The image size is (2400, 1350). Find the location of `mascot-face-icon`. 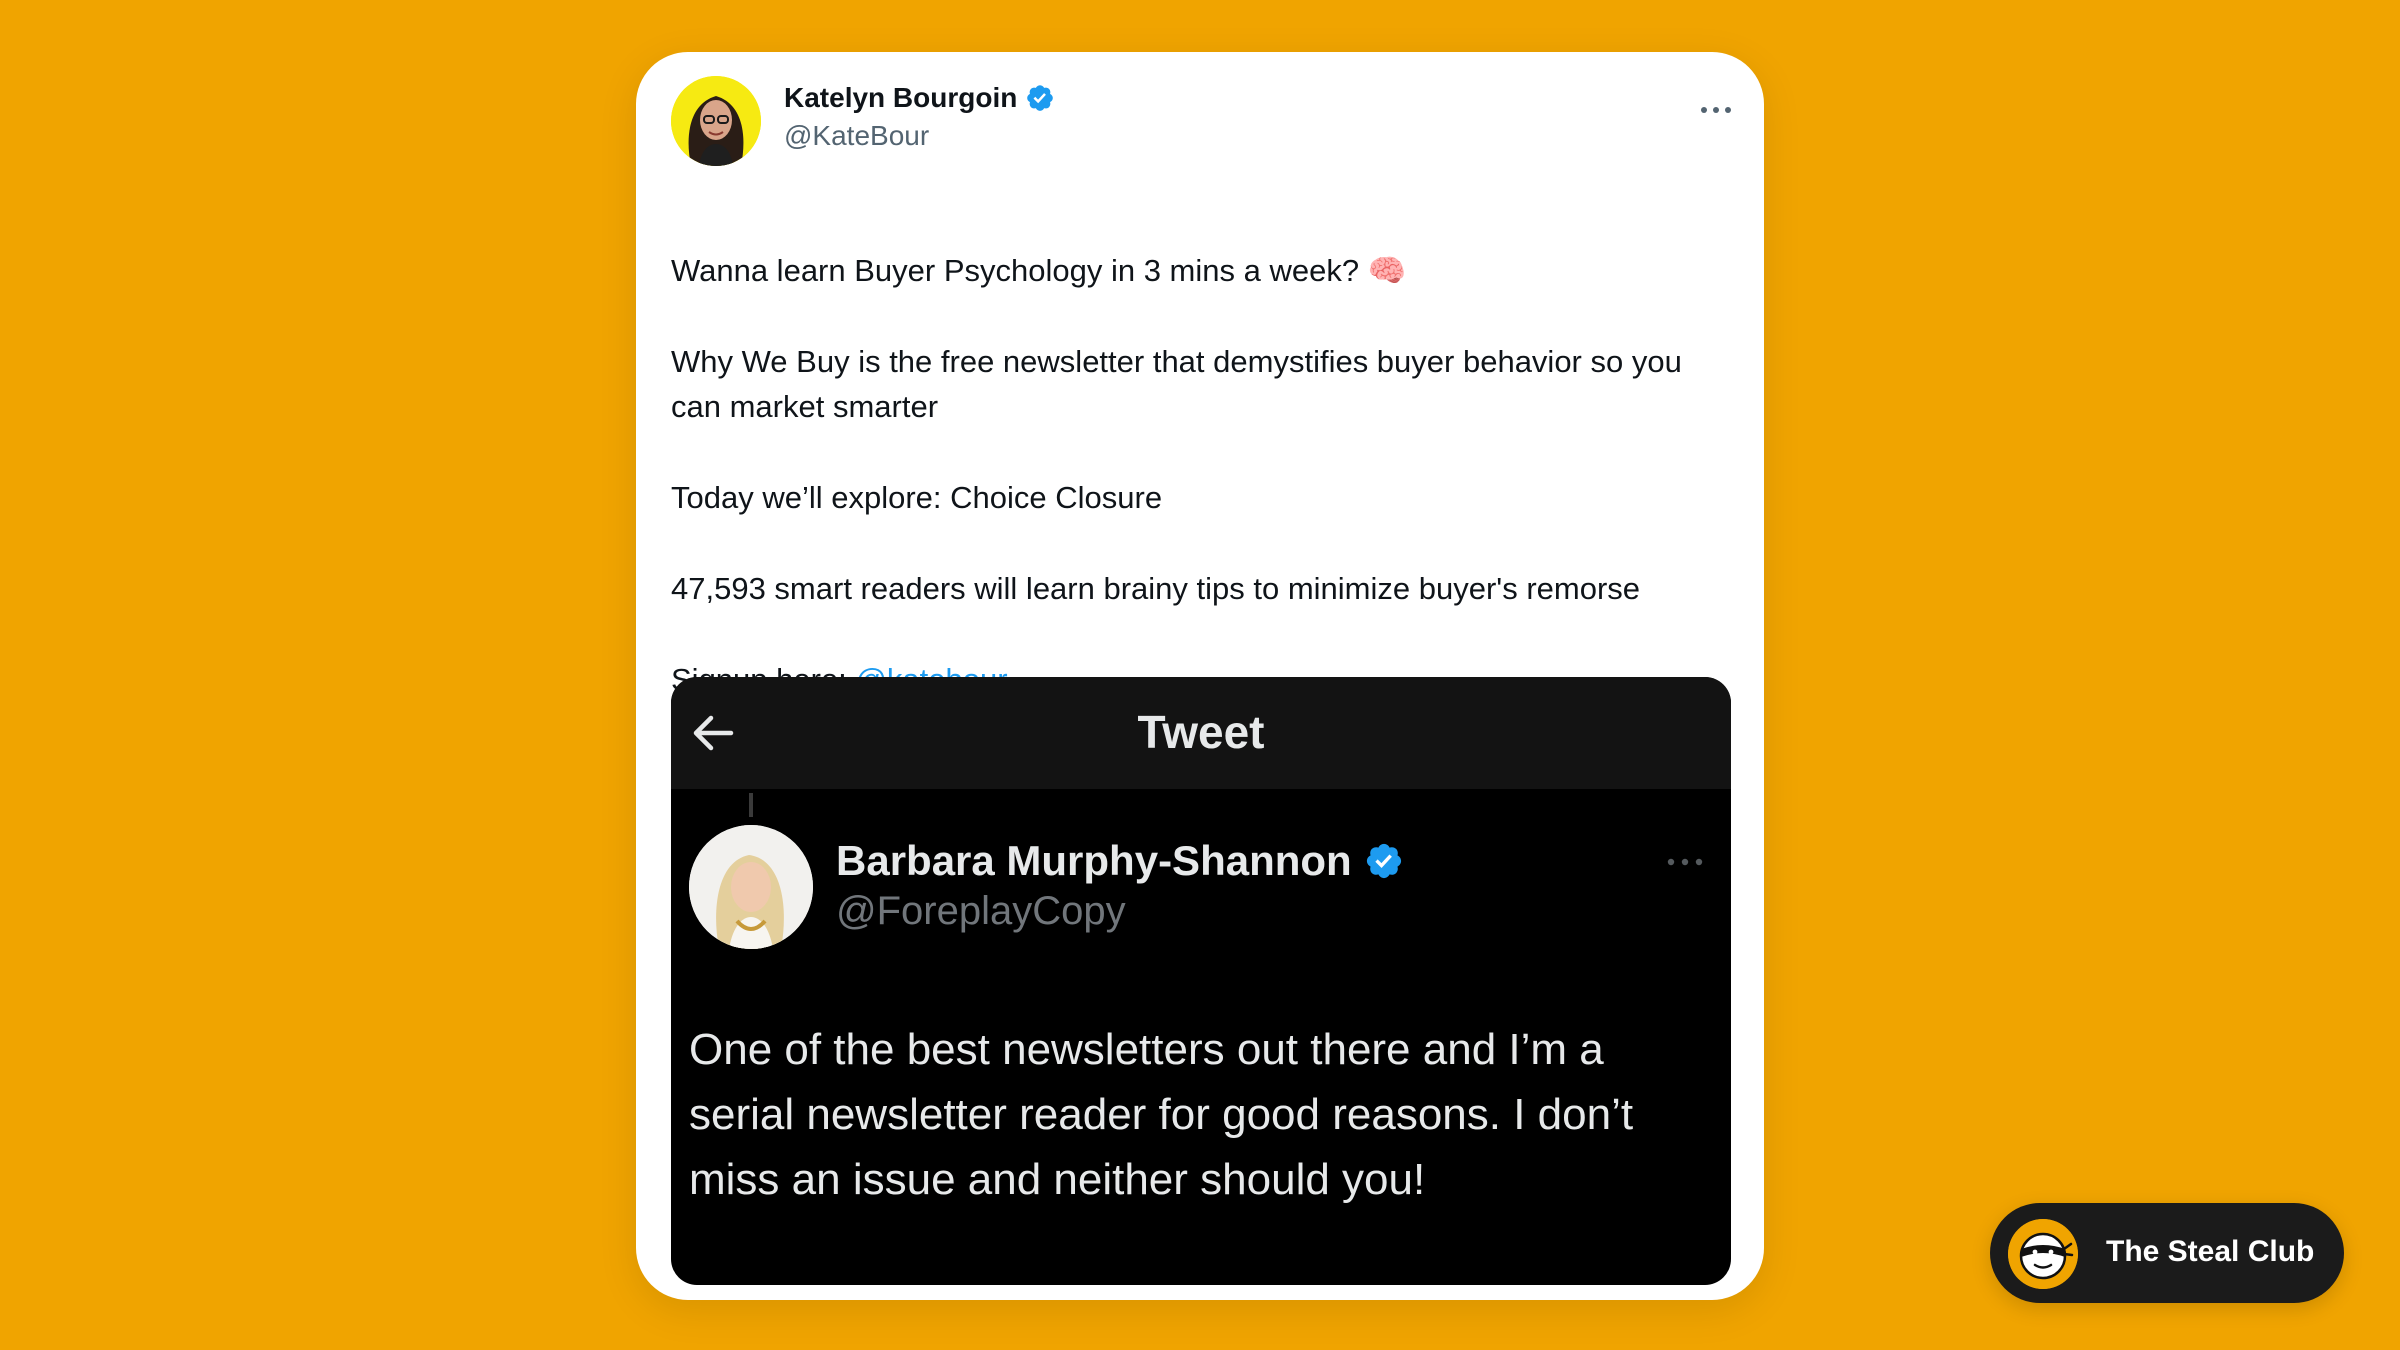

mascot-face-icon is located at coordinates (2043, 1254).